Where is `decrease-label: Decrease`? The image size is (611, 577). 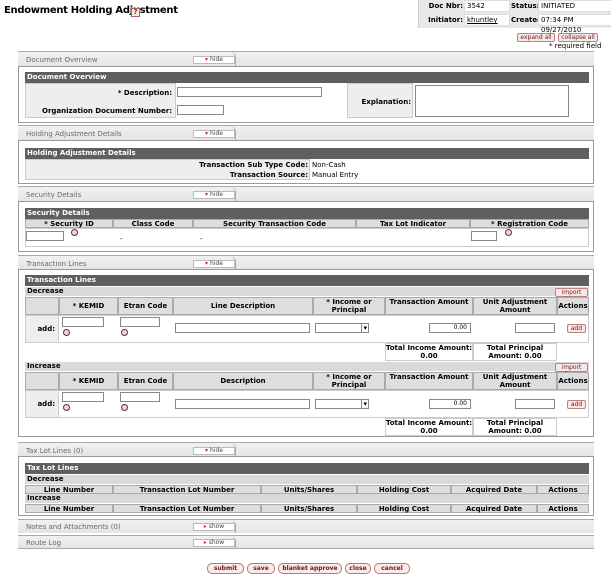
decrease-label: Decrease is located at coordinates (307, 479).